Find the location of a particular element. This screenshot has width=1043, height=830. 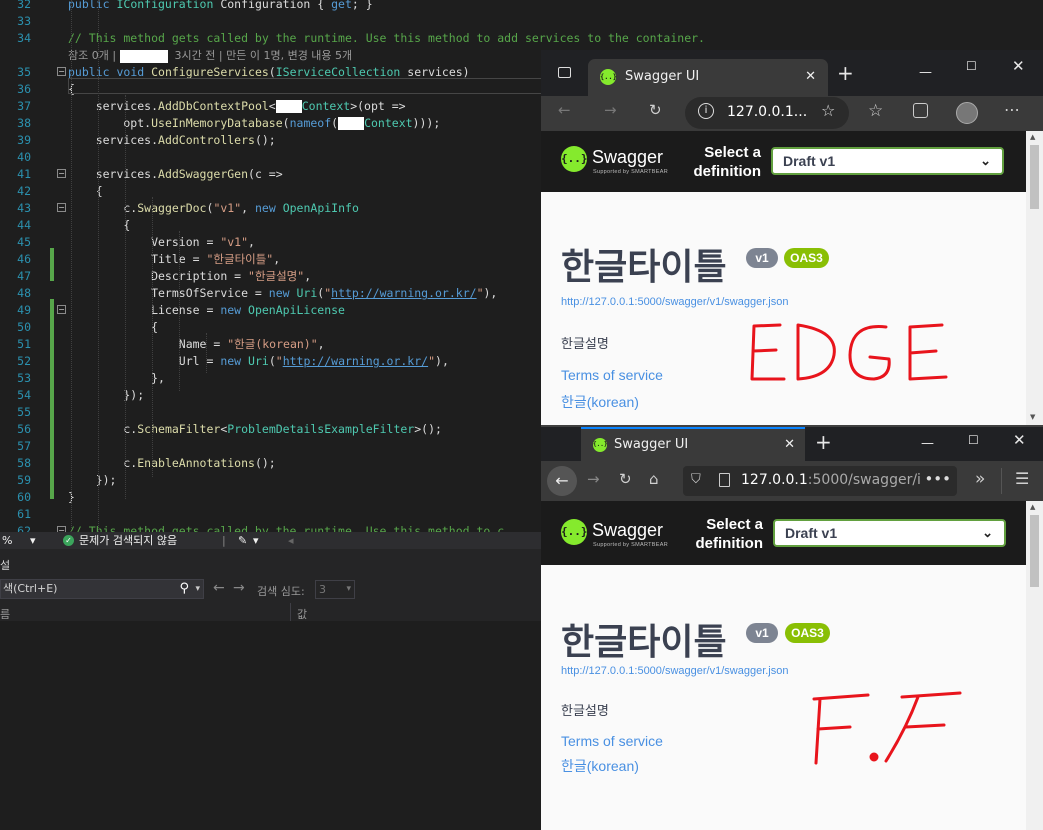

code-text: Version = "v1", is located at coordinates (161, 242).